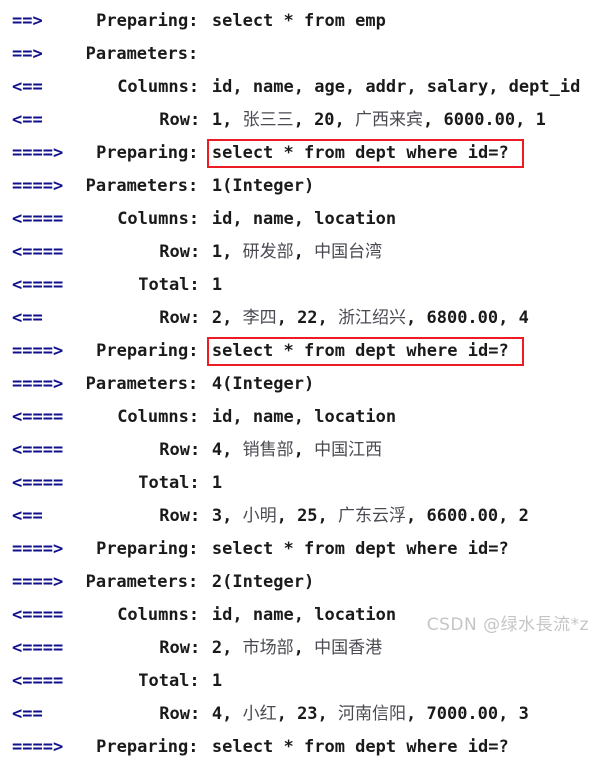 The width and height of the screenshot is (593, 764). Describe the element at coordinates (507, 625) in the screenshot. I see `watermark: CSDN @绿水長流*z` at that location.